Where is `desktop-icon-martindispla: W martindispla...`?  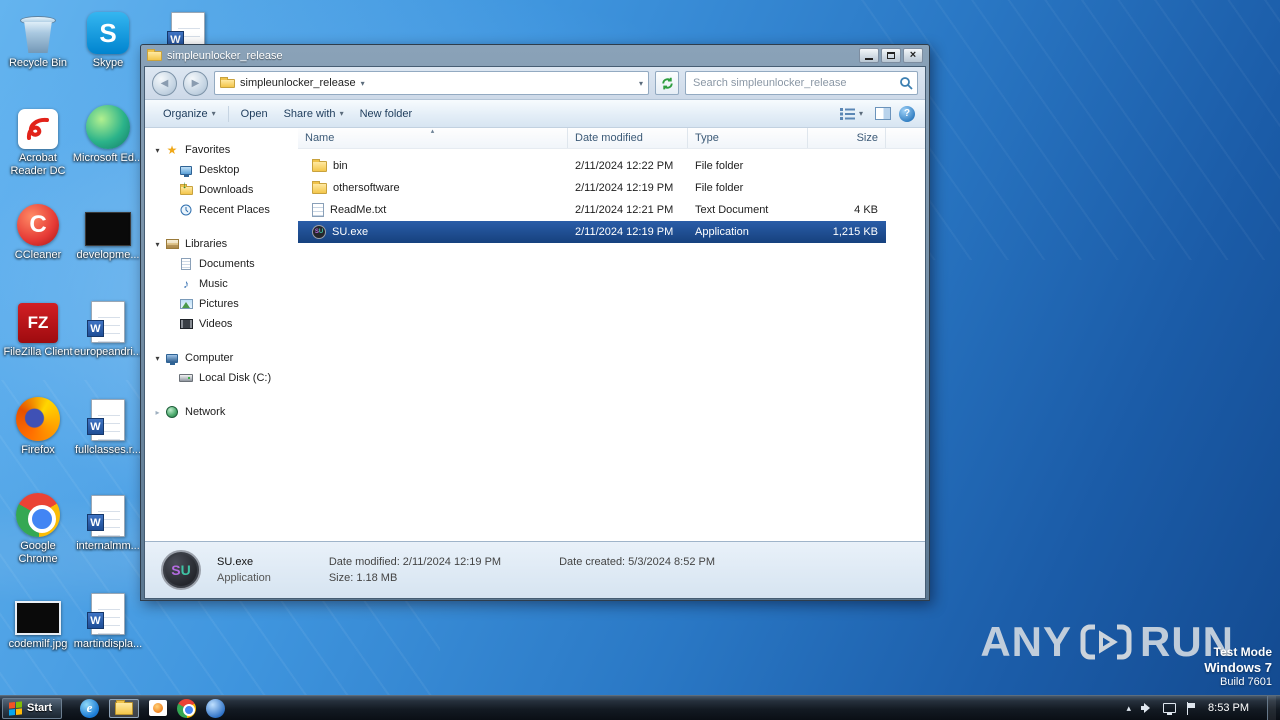
desktop-icon-martindispla: W martindispla... is located at coordinates (108, 619).